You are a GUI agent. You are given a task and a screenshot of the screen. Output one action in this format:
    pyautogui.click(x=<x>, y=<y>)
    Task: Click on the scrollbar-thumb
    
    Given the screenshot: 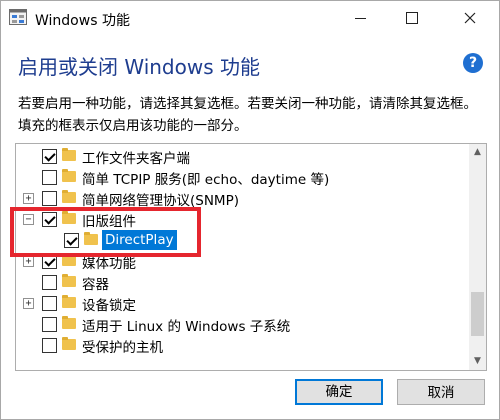 What is the action you would take?
    pyautogui.click(x=477, y=314)
    